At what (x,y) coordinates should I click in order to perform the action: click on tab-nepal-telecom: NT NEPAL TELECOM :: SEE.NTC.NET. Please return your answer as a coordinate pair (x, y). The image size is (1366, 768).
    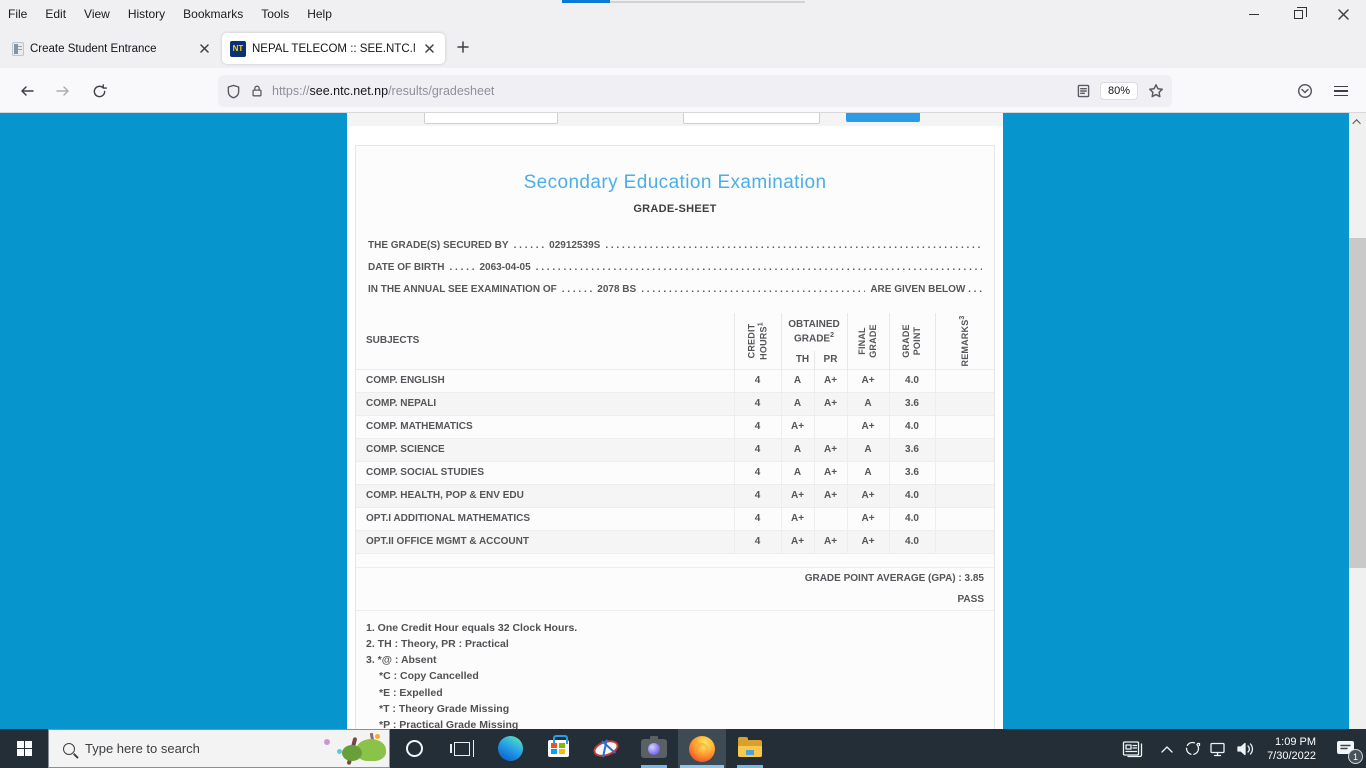
    Looking at the image, I should click on (333, 48).